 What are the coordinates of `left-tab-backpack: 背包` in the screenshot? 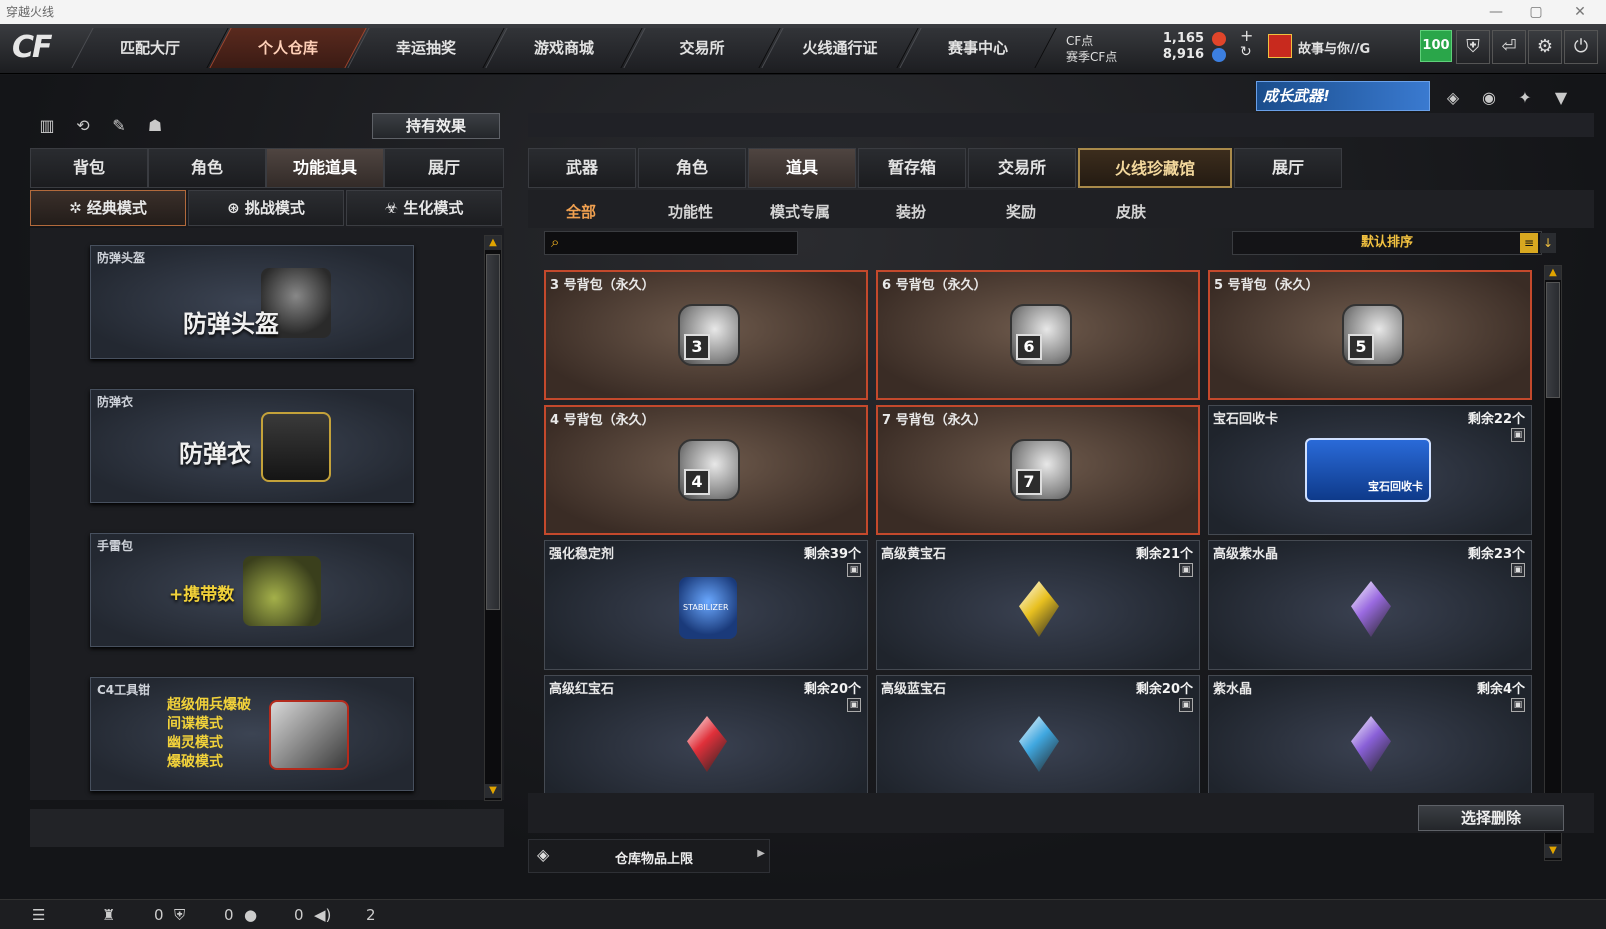 It's located at (89, 168).